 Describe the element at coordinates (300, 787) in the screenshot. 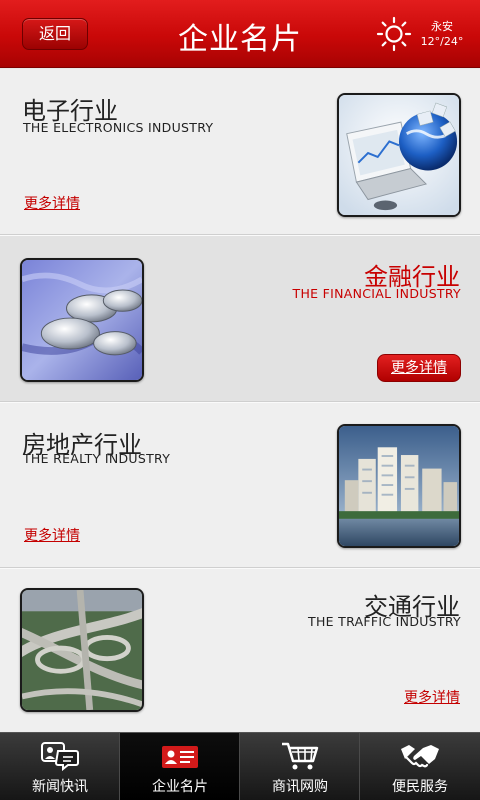

I see `tab-label: 商讯网购` at that location.